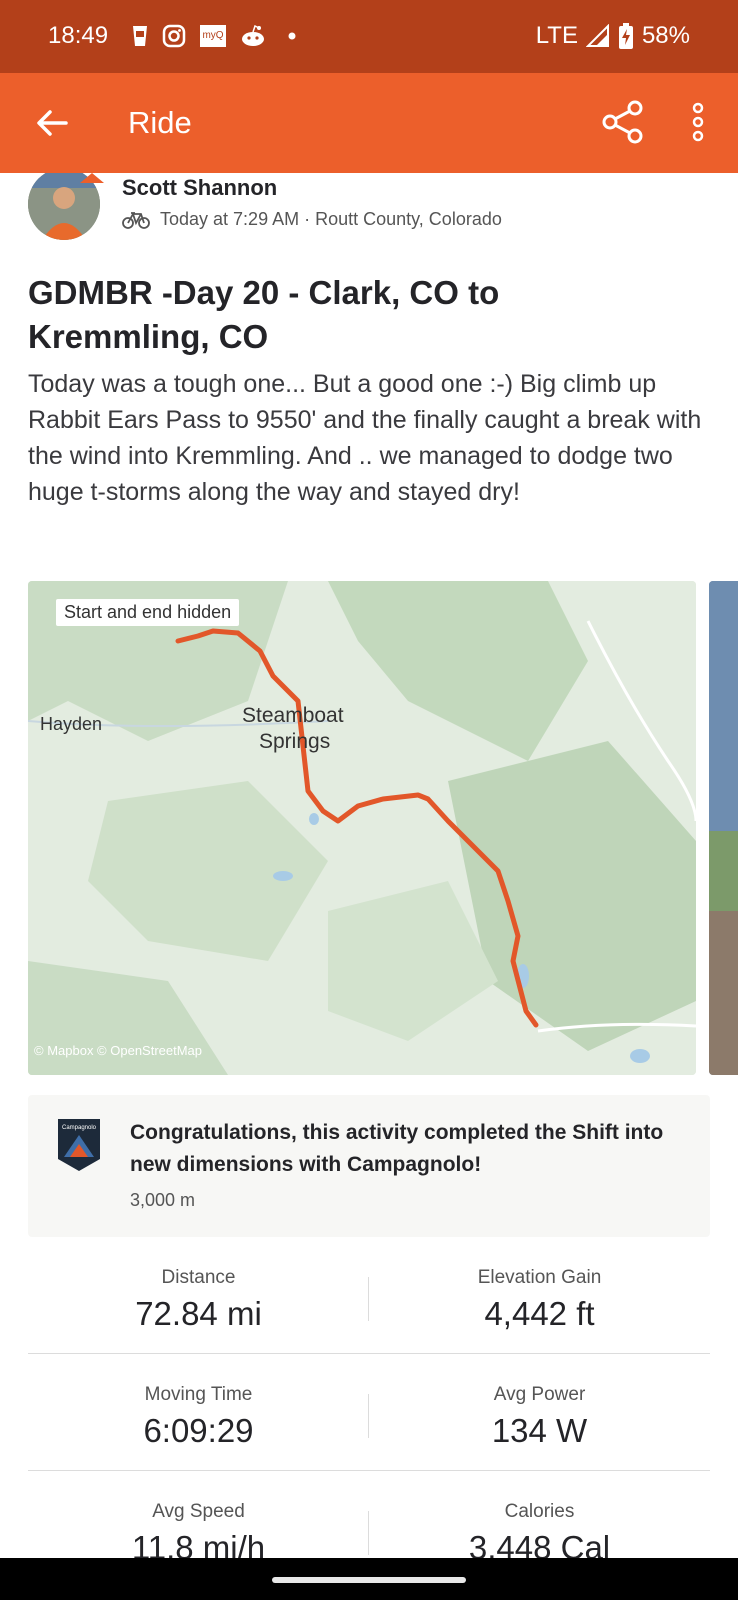  Describe the element at coordinates (293, 715) in the screenshot. I see `map-label-steamboat: Steamboat` at that location.